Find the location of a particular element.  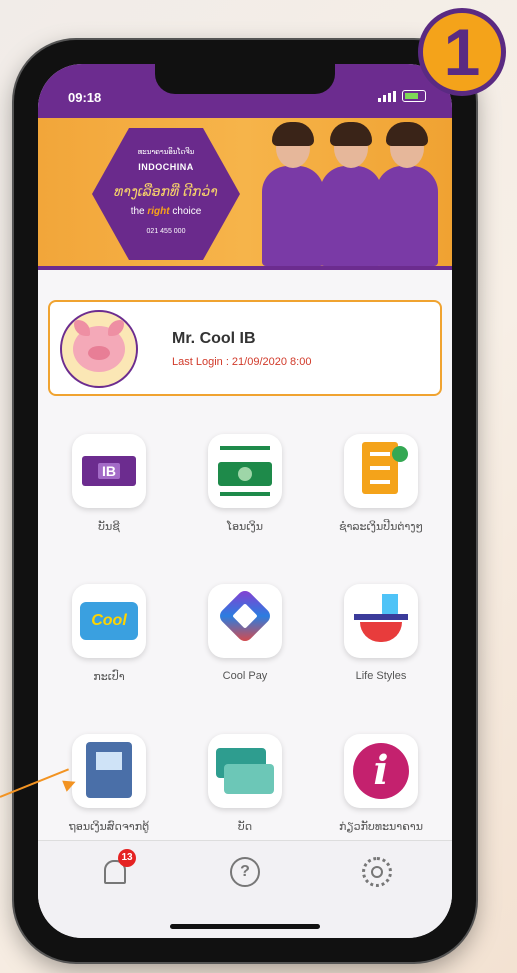

battery-icon is located at coordinates (414, 96).